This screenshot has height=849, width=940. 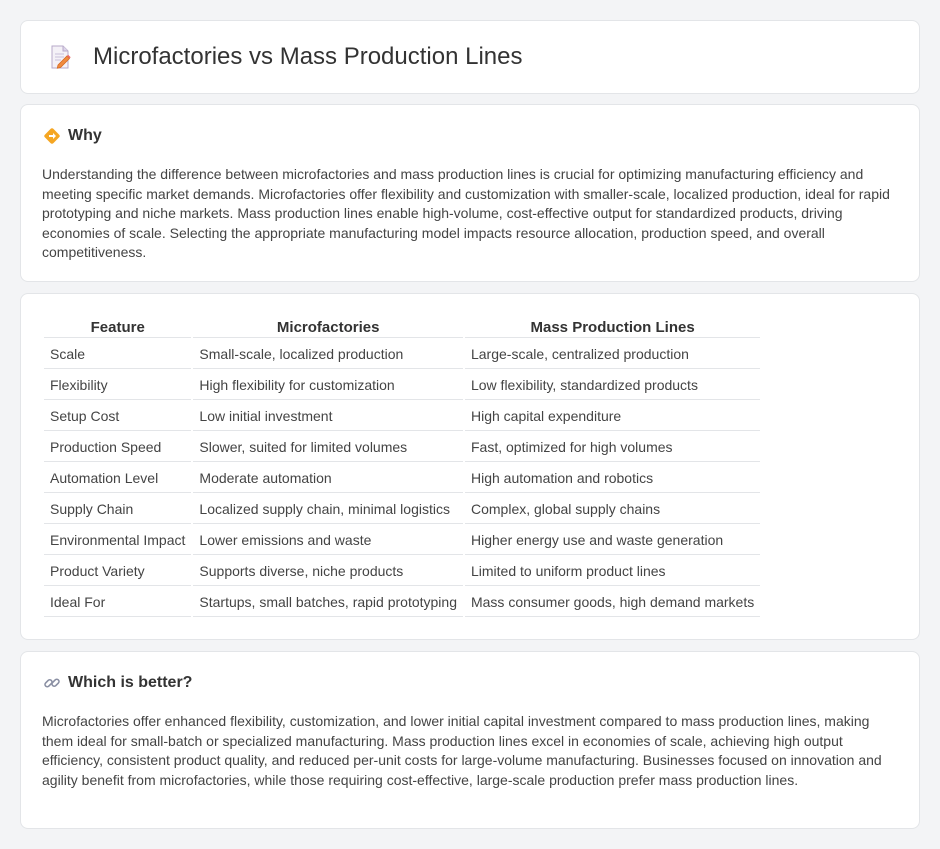 I want to click on table-cell: Slower, suited for limited volumes, so click(x=328, y=447).